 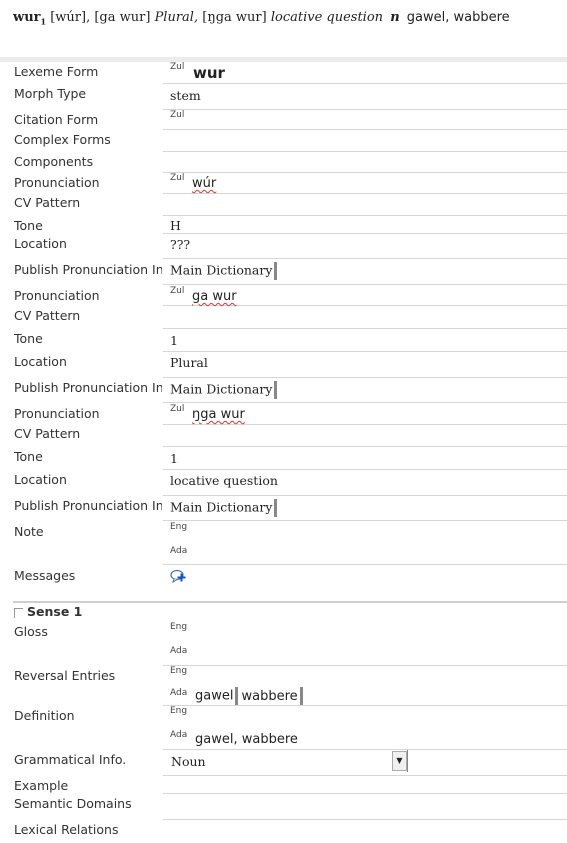 I want to click on pronunciation-2: [ga wur], so click(x=122, y=17).